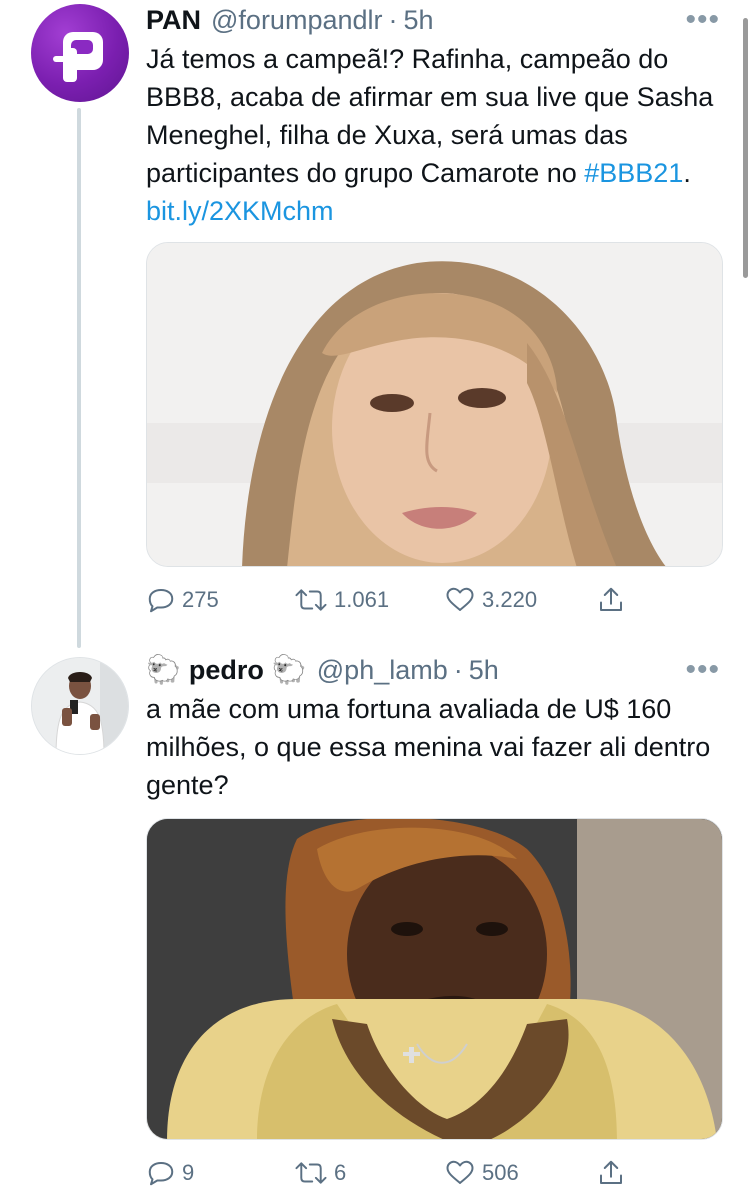 The image size is (754, 1200). I want to click on user-handle: @forumpandlr, so click(296, 20).